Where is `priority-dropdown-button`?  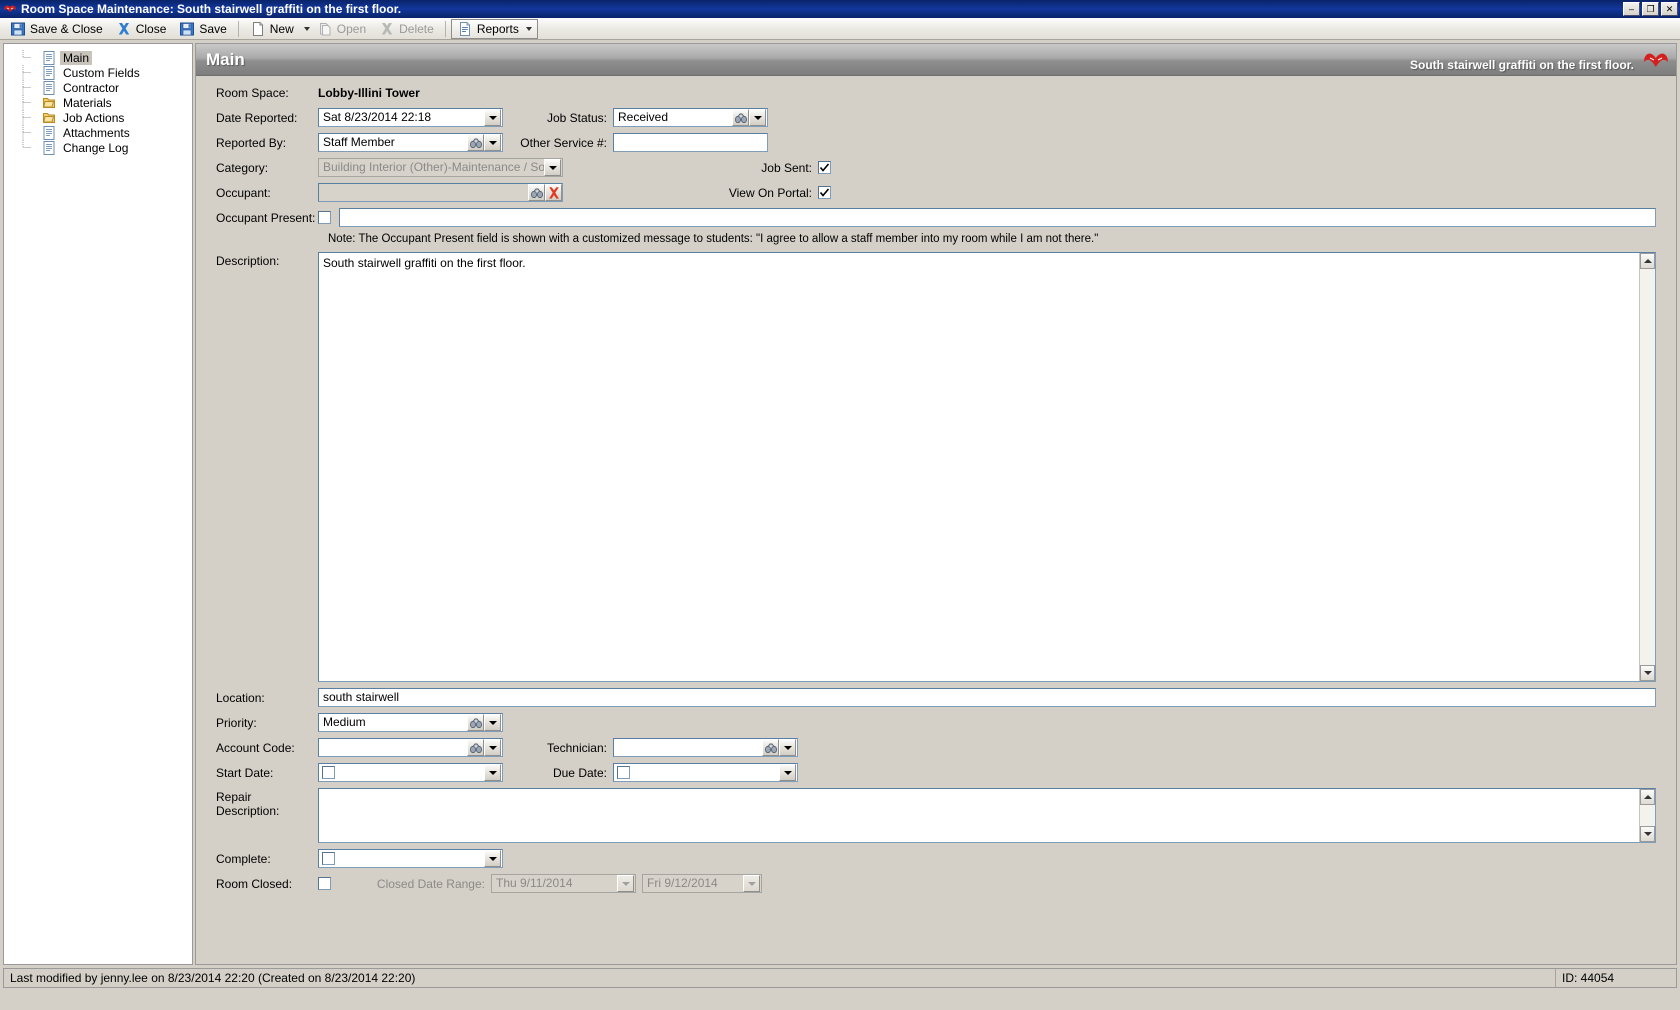
priority-dropdown-button is located at coordinates (492, 722).